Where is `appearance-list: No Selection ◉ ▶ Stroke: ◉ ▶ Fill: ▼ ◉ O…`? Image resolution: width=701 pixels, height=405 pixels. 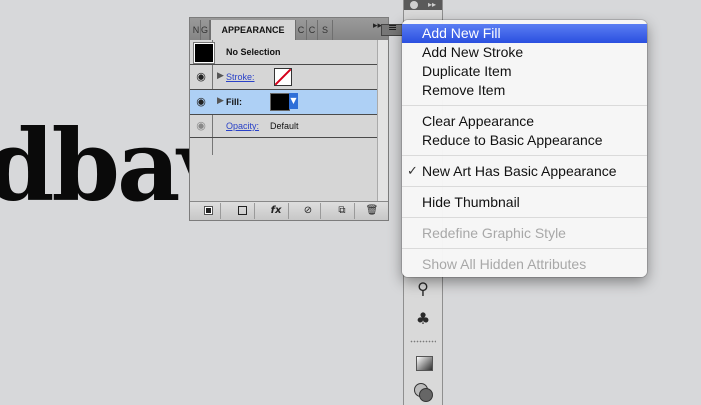
appearance-list: No Selection ◉ ▶ Stroke: ◉ ▶ Fill: ▼ ◉ O… is located at coordinates (289, 121).